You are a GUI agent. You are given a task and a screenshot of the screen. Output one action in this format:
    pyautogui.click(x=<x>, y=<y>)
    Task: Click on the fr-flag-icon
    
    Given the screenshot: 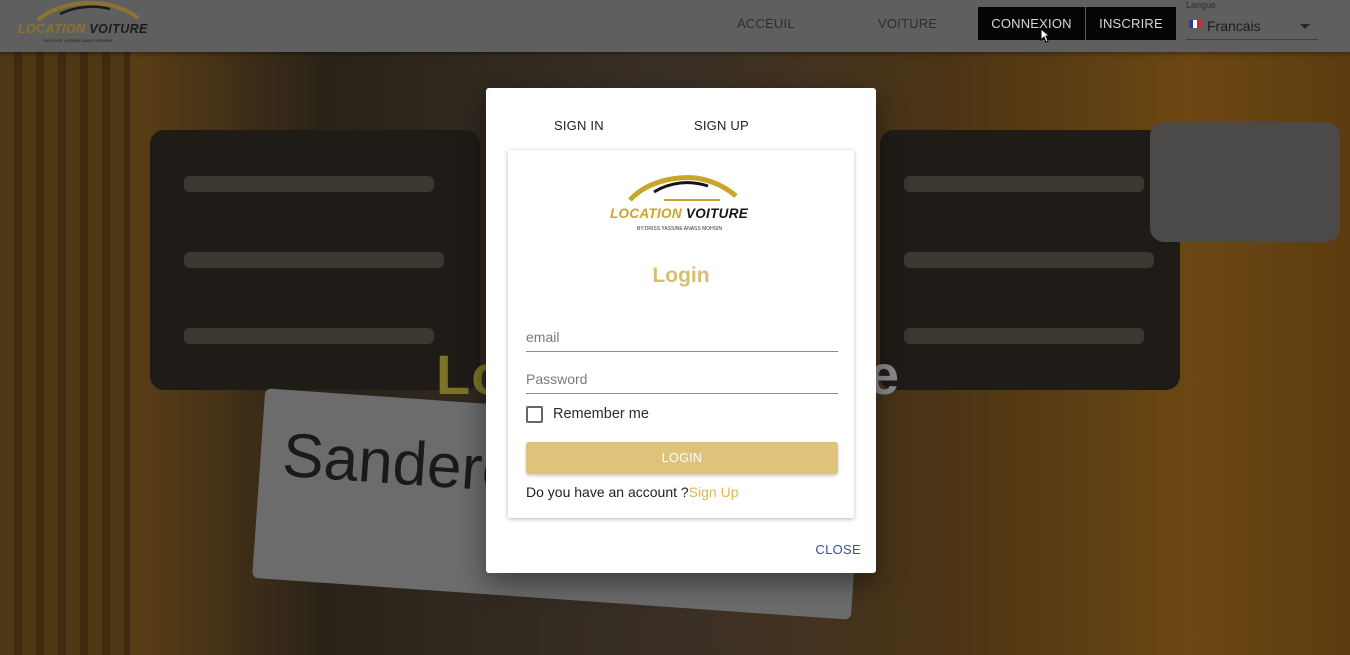 What is the action you would take?
    pyautogui.click(x=1195, y=24)
    